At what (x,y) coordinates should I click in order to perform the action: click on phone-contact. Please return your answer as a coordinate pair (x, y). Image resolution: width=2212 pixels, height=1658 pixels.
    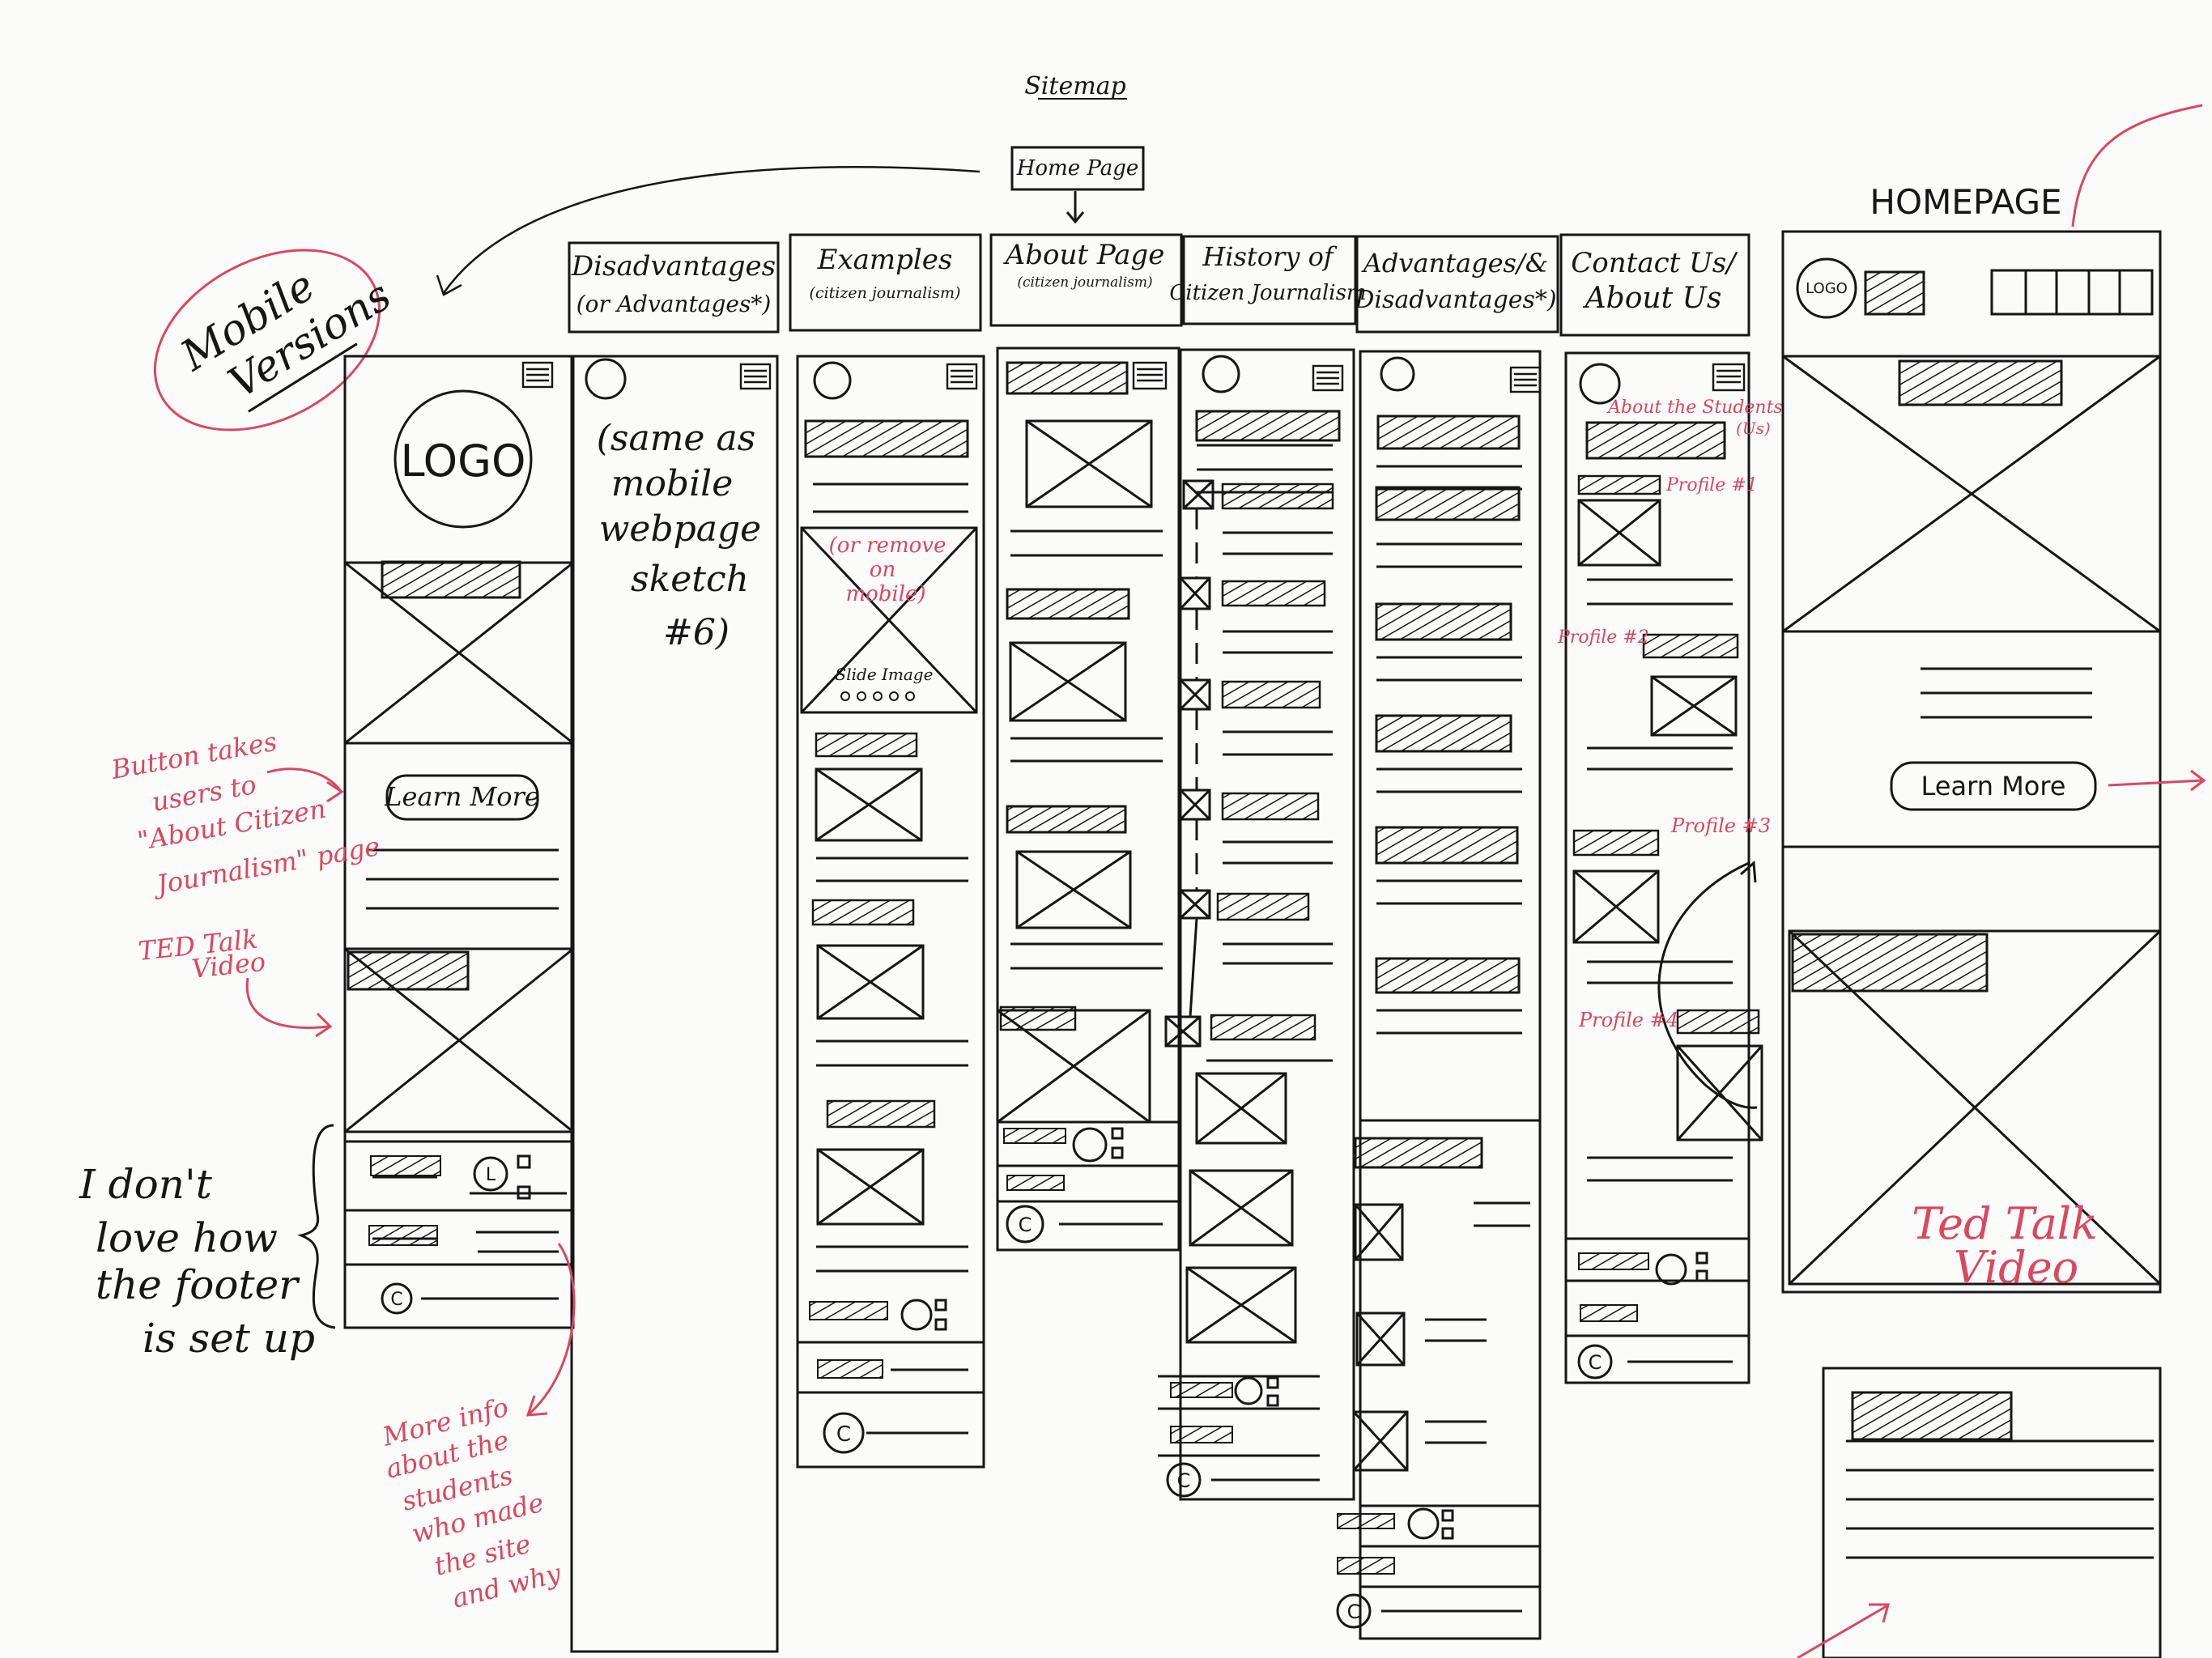
    Looking at the image, I should click on (1657, 867).